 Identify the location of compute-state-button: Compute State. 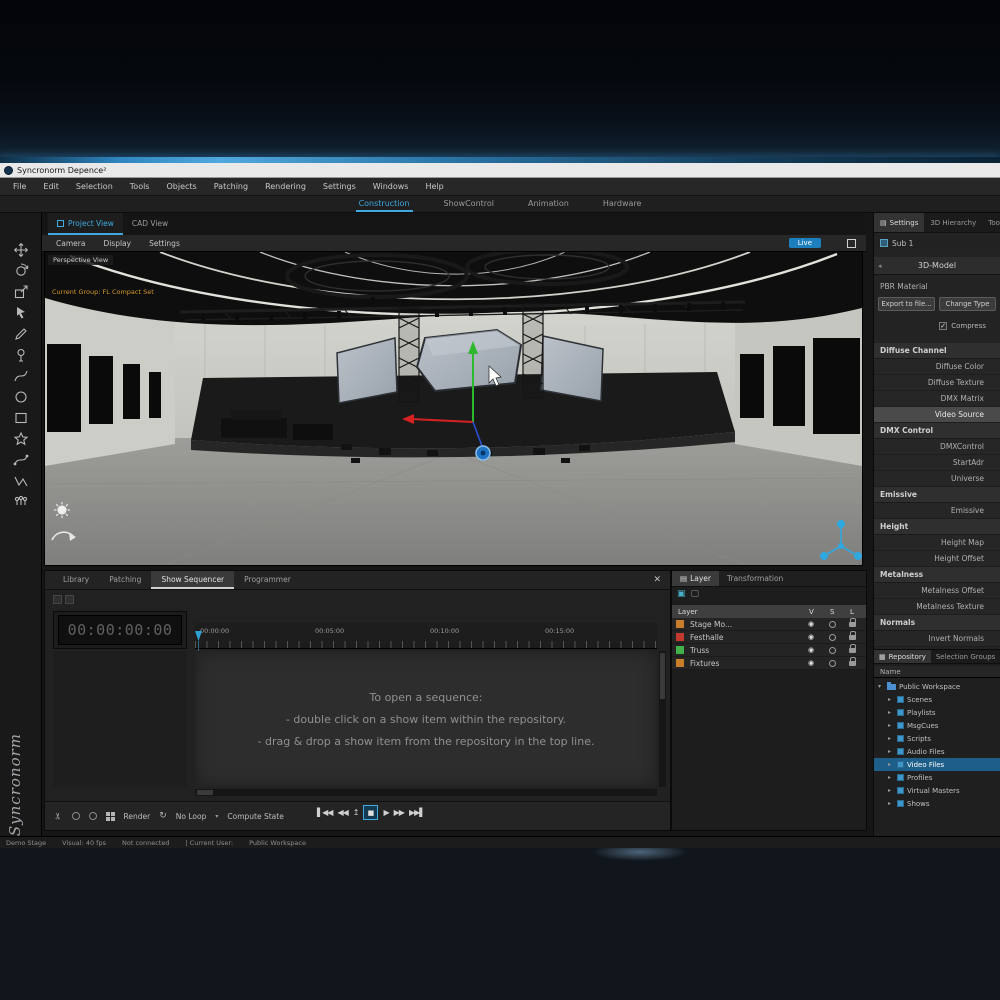
(255, 816).